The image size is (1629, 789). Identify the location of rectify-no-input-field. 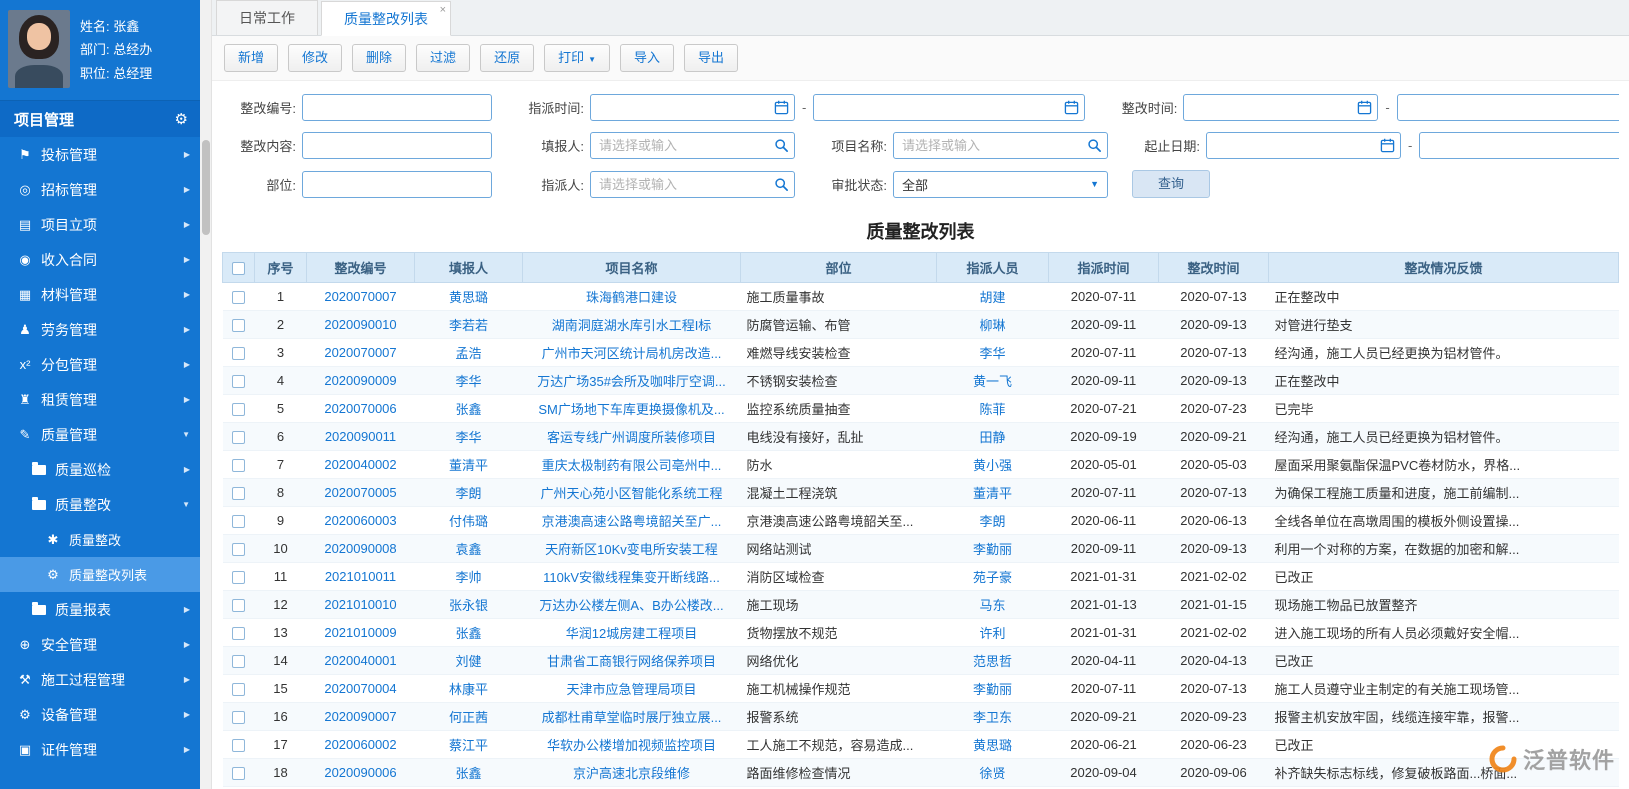
(397, 107).